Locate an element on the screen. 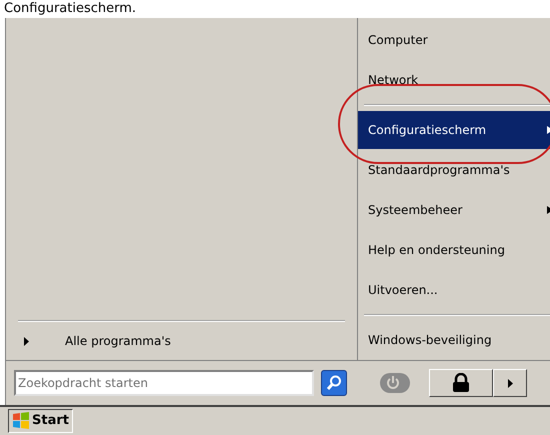 This screenshot has height=435, width=550. search-icon is located at coordinates (334, 383).